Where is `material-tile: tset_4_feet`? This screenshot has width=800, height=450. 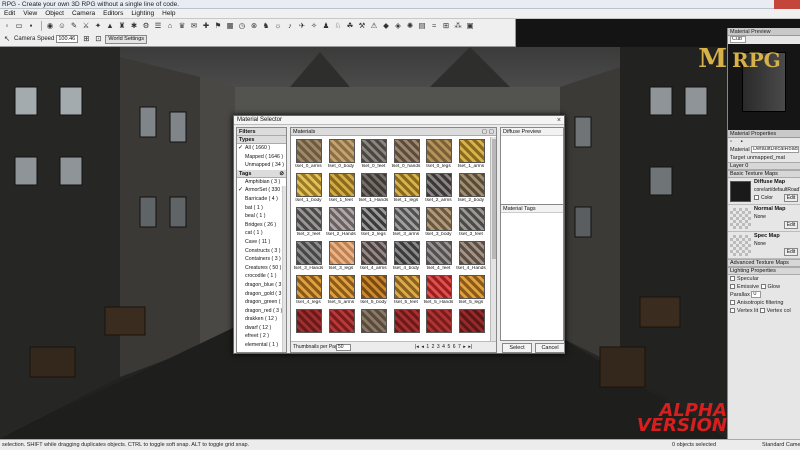
material-tile: tset_4_feet is located at coordinates (438, 256).